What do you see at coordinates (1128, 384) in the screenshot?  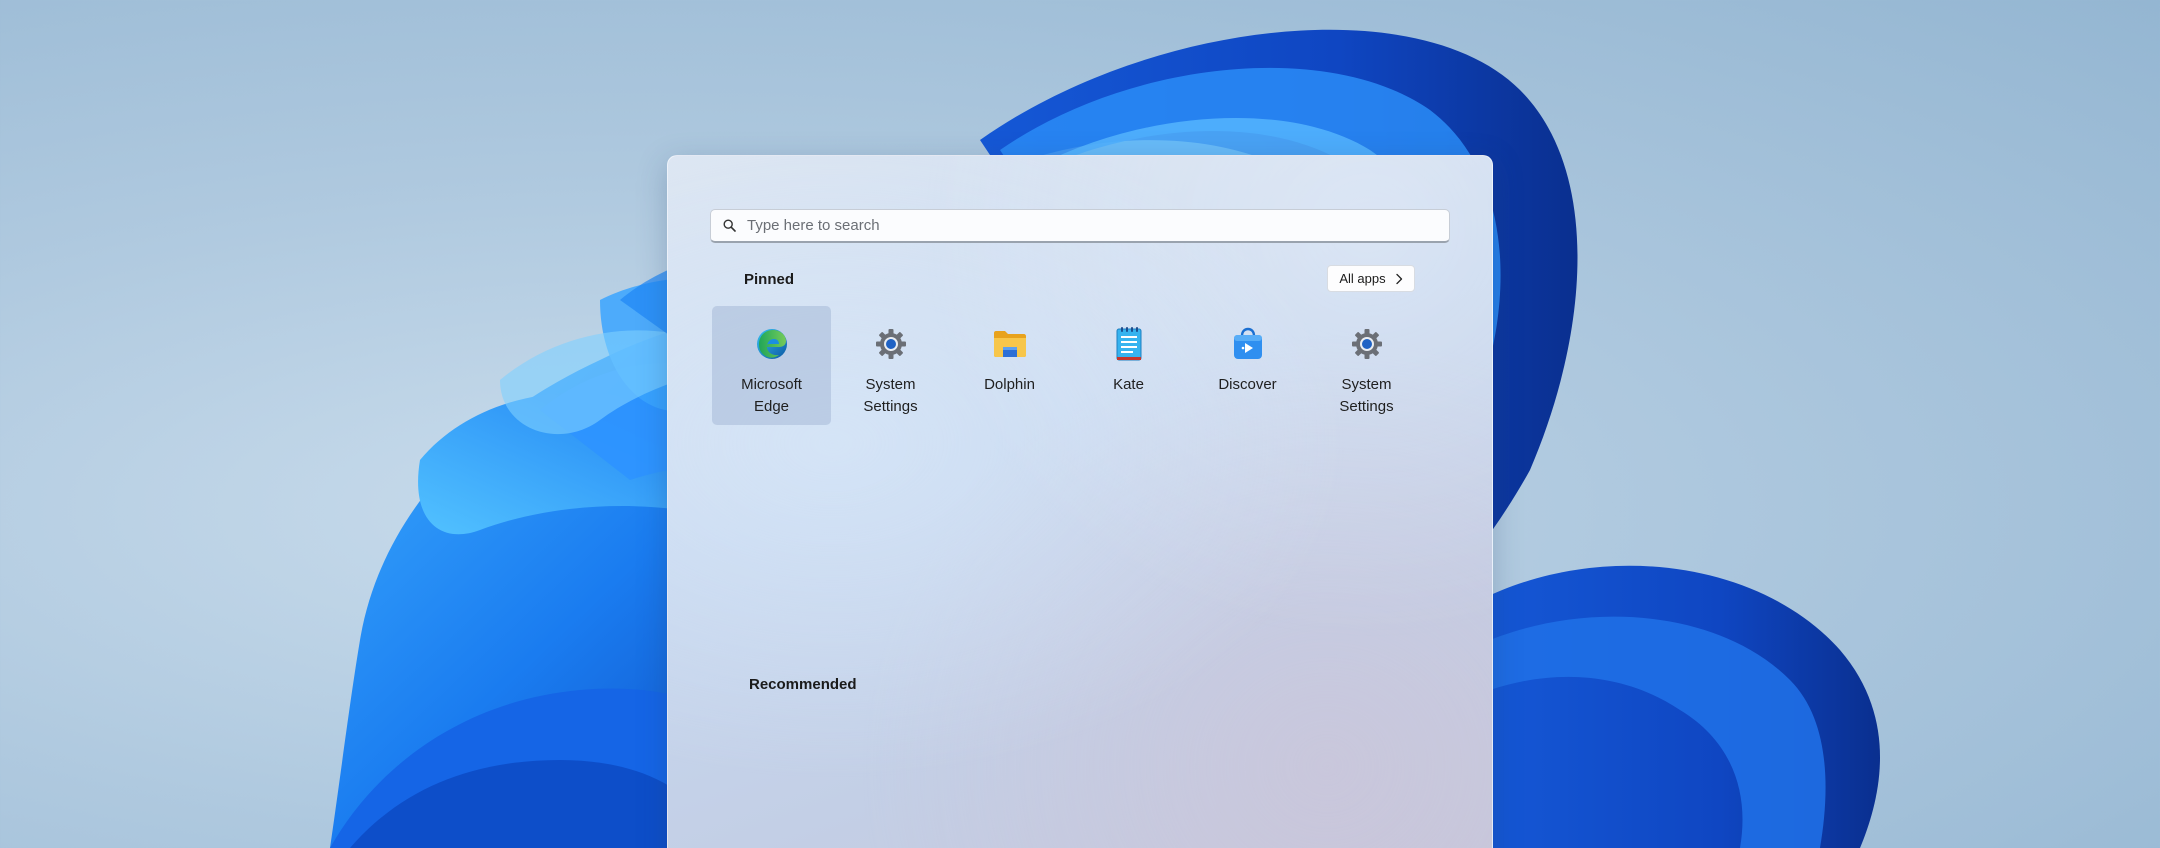 I see `app-label: Kate` at bounding box center [1128, 384].